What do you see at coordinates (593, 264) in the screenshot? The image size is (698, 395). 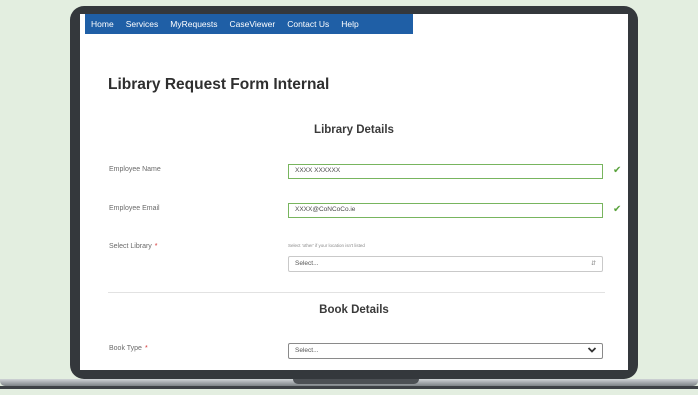 I see `dropdown-arrow-icon: ⇵` at bounding box center [593, 264].